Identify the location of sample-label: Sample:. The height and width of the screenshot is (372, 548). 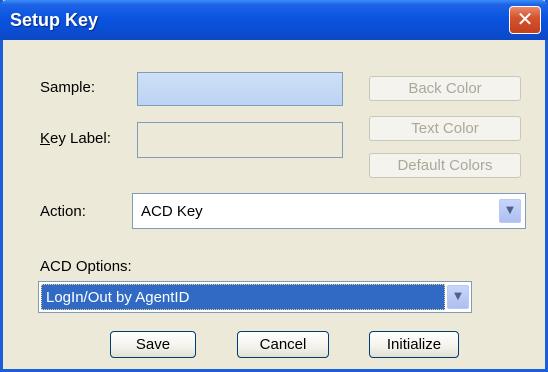
(68, 87).